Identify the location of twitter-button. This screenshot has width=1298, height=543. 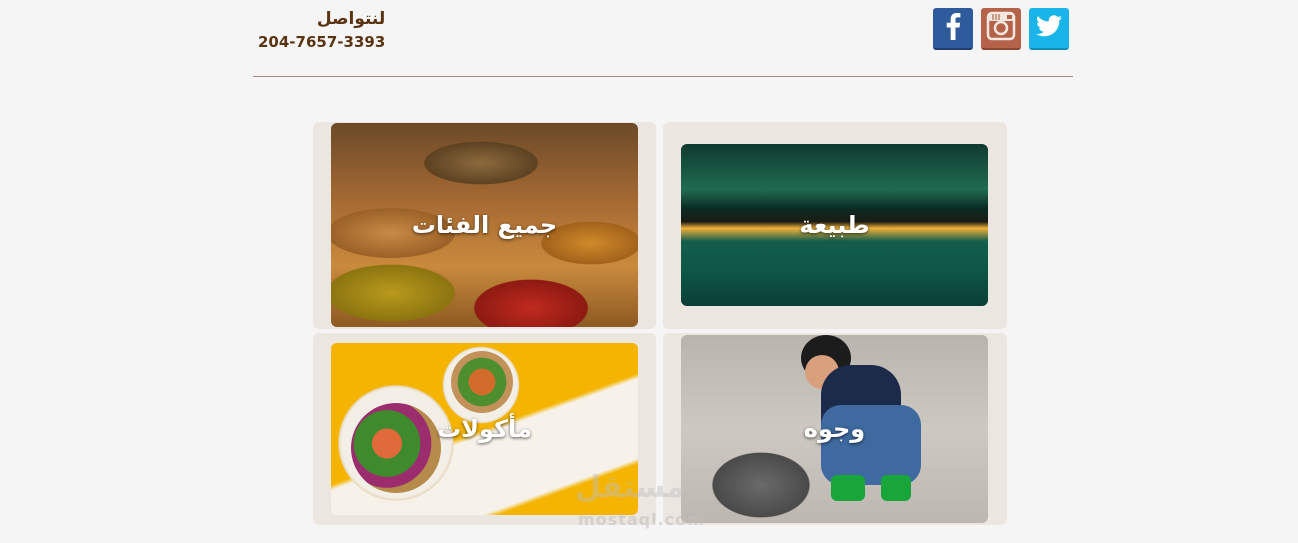
(1049, 29).